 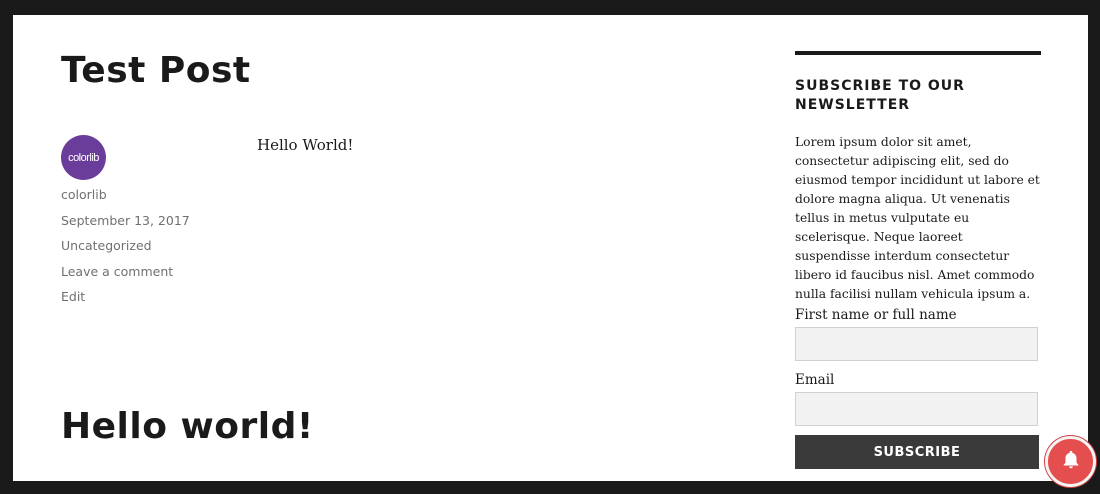 I want to click on name-field, so click(x=916, y=344).